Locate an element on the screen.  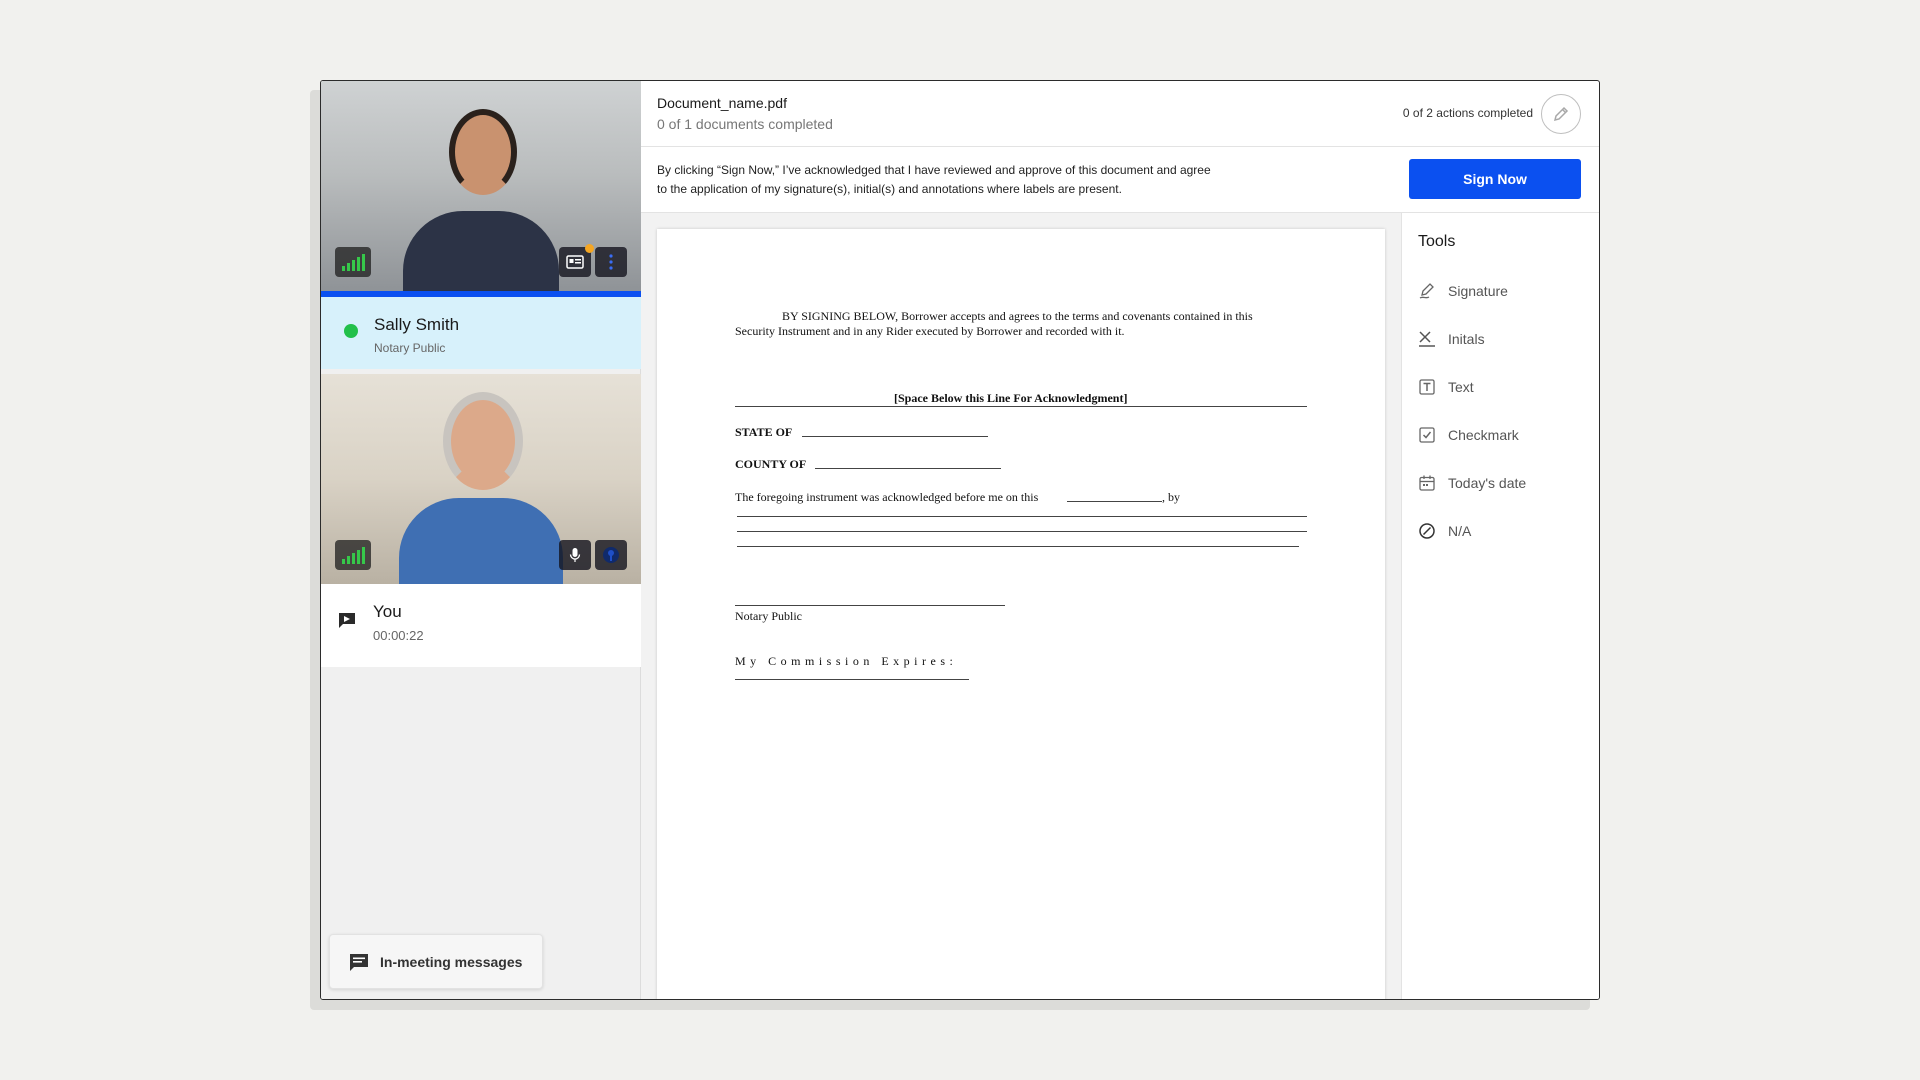
self-video-image is located at coordinates (481, 479).